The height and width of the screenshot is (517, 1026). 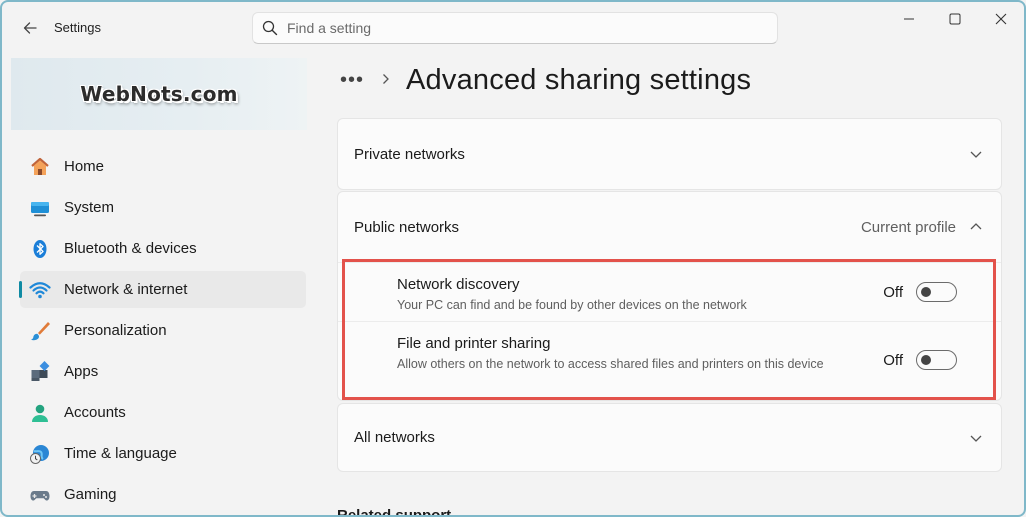 What do you see at coordinates (163, 494) in the screenshot?
I see `sidebar-item-gaming: Gaming` at bounding box center [163, 494].